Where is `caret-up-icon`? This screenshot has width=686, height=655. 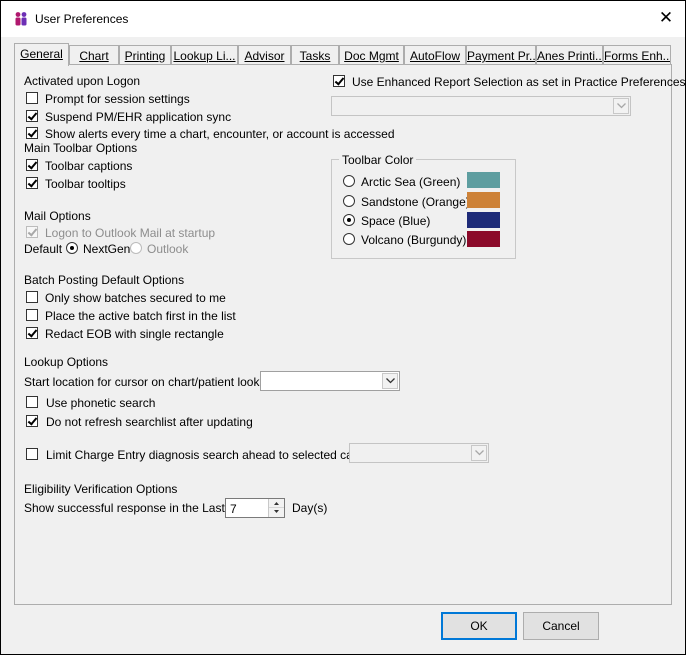
caret-up-icon is located at coordinates (276, 503).